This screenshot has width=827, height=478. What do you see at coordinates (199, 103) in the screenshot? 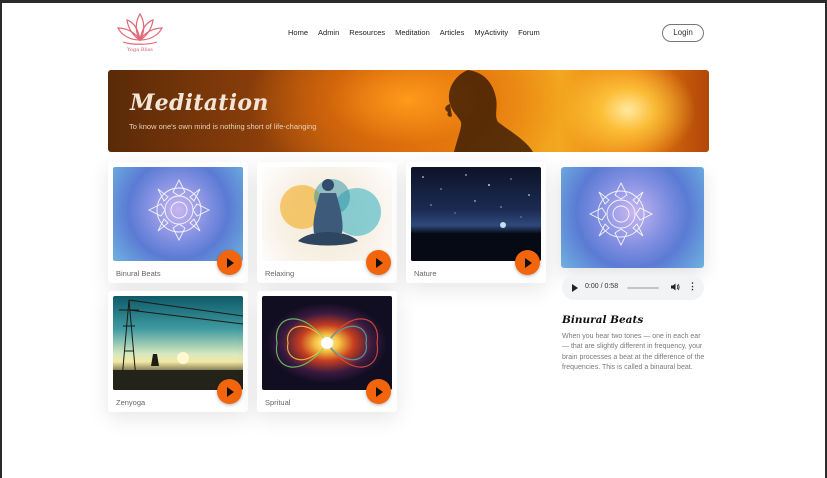
I see `page-title: Meditation` at bounding box center [199, 103].